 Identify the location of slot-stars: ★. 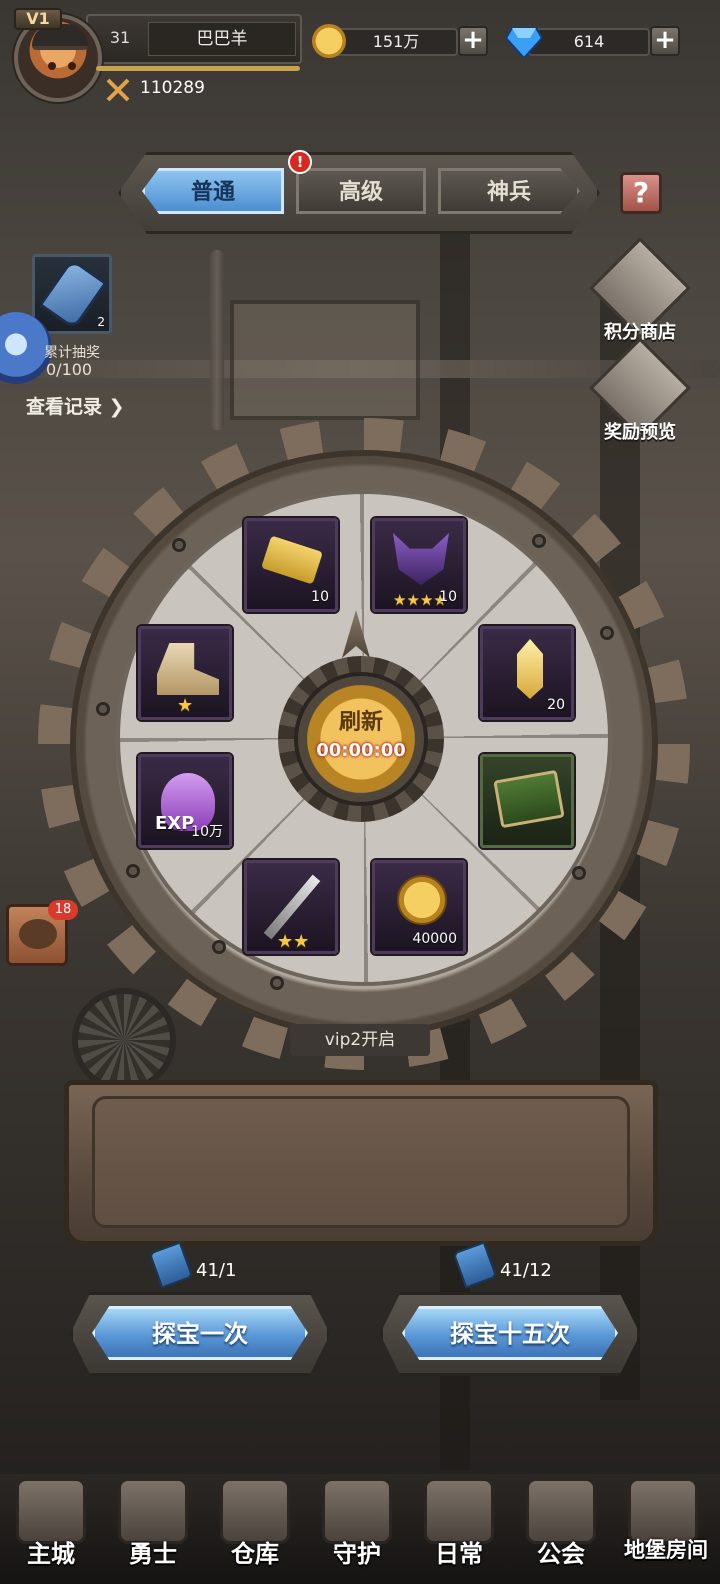
(185, 705).